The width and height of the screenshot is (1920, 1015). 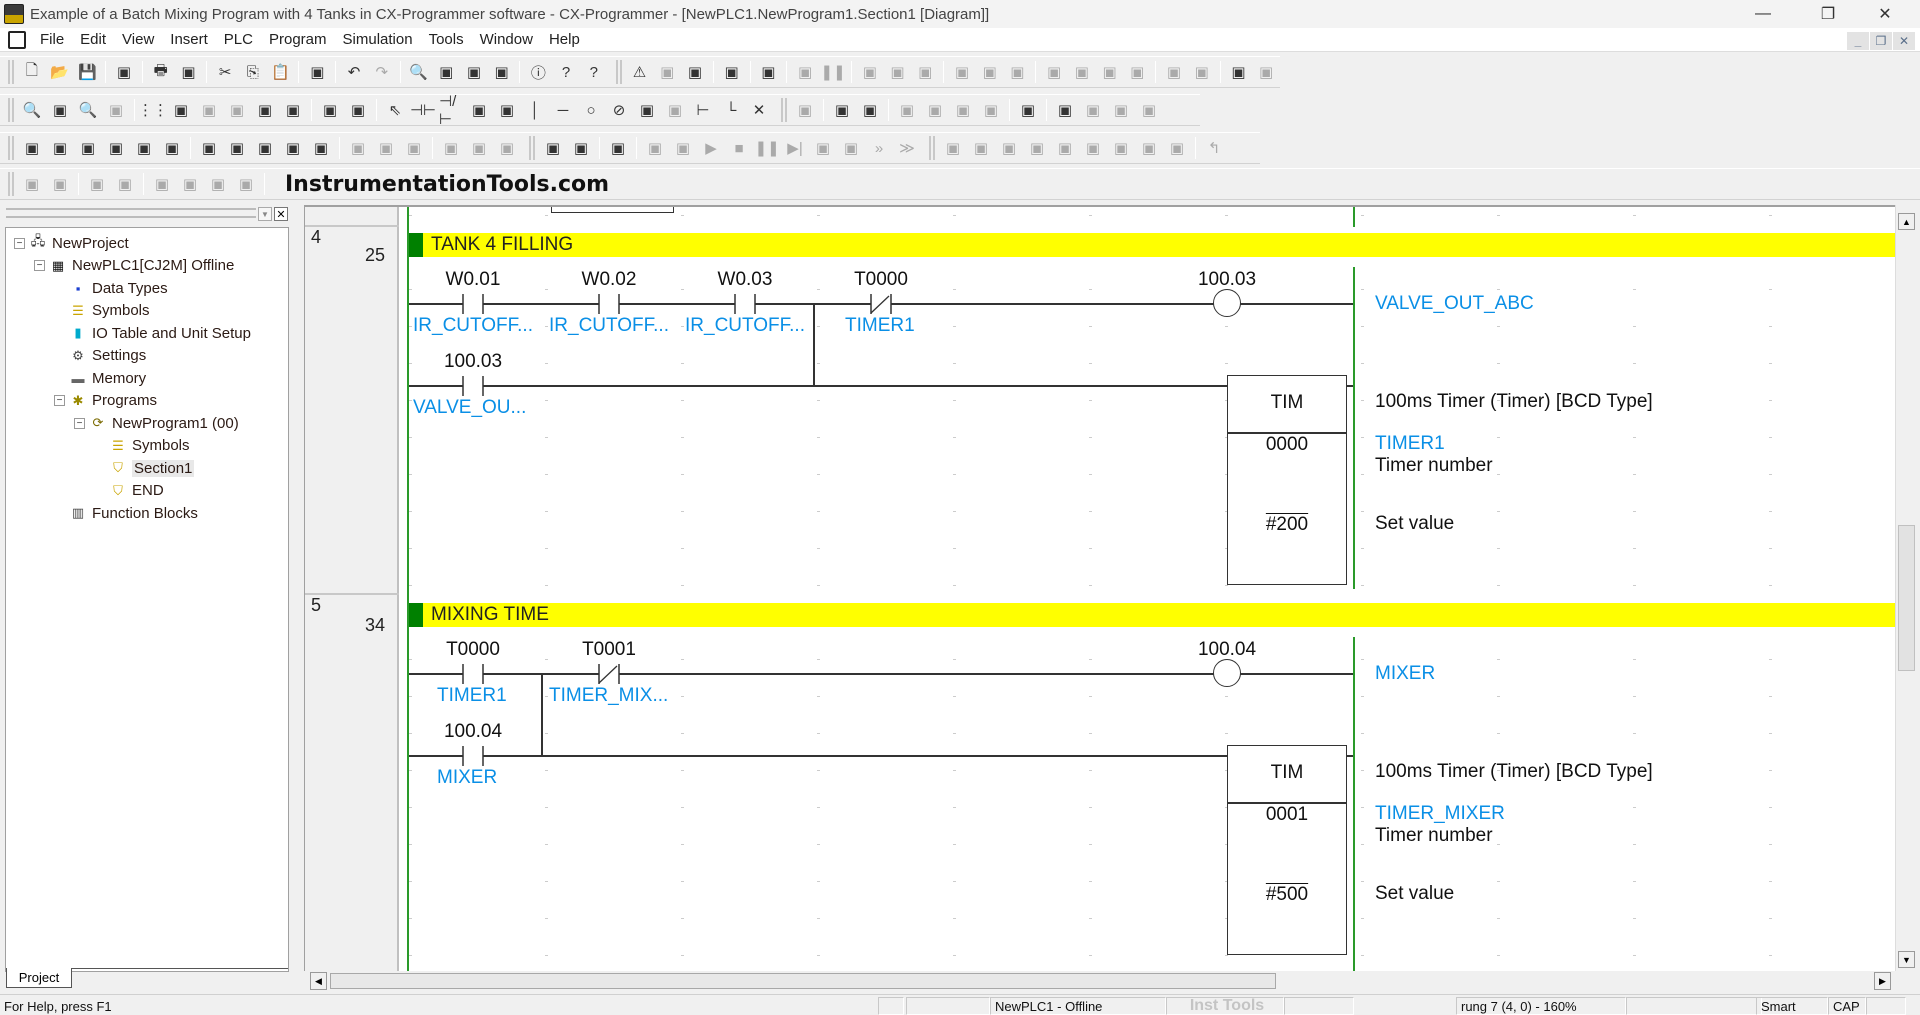 I want to click on cross-ref-icon: ▣, so click(x=209, y=148).